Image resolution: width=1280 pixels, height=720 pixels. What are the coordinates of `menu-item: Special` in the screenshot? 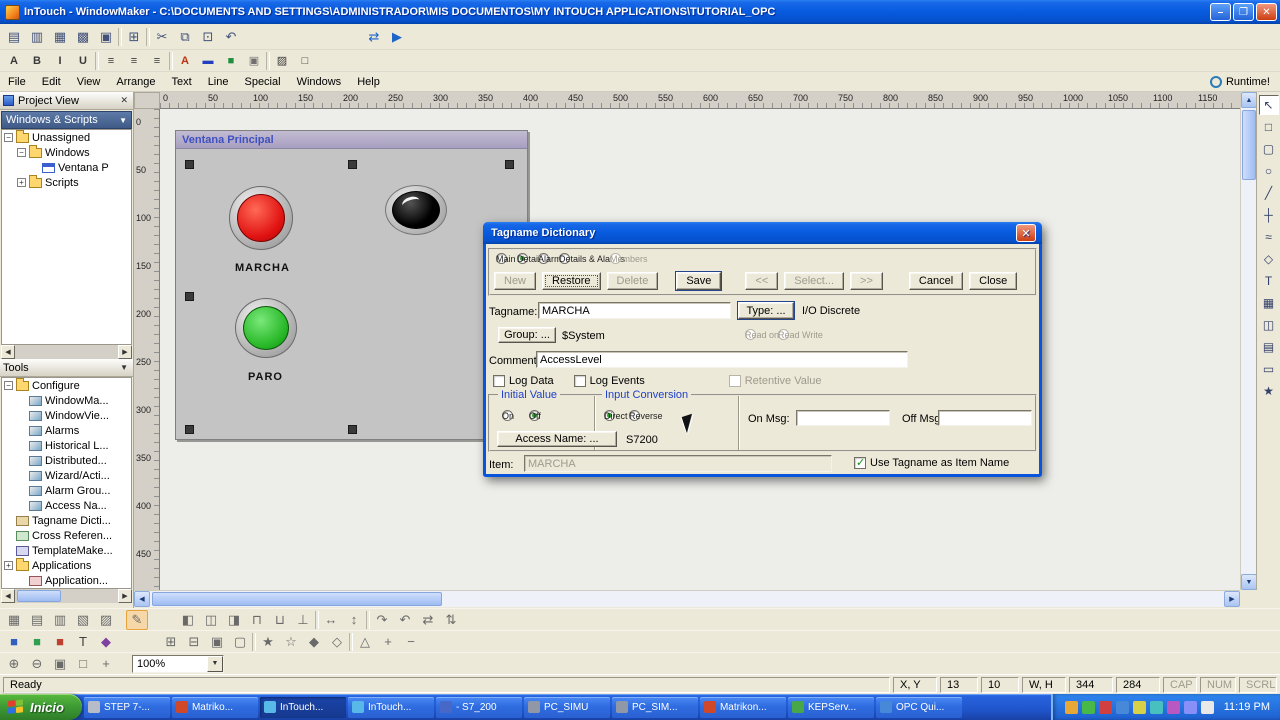 It's located at (262, 81).